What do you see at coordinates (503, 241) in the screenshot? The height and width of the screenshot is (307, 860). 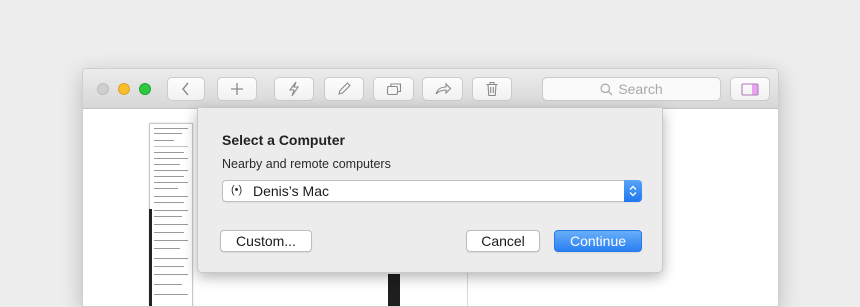 I see `cancel-button: Cancel` at bounding box center [503, 241].